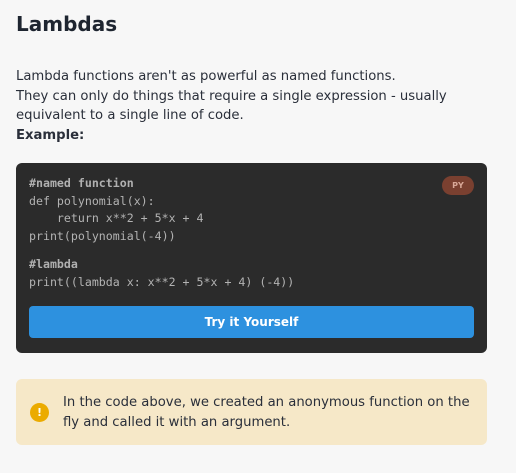  I want to click on language-badge: PY, so click(458, 185).